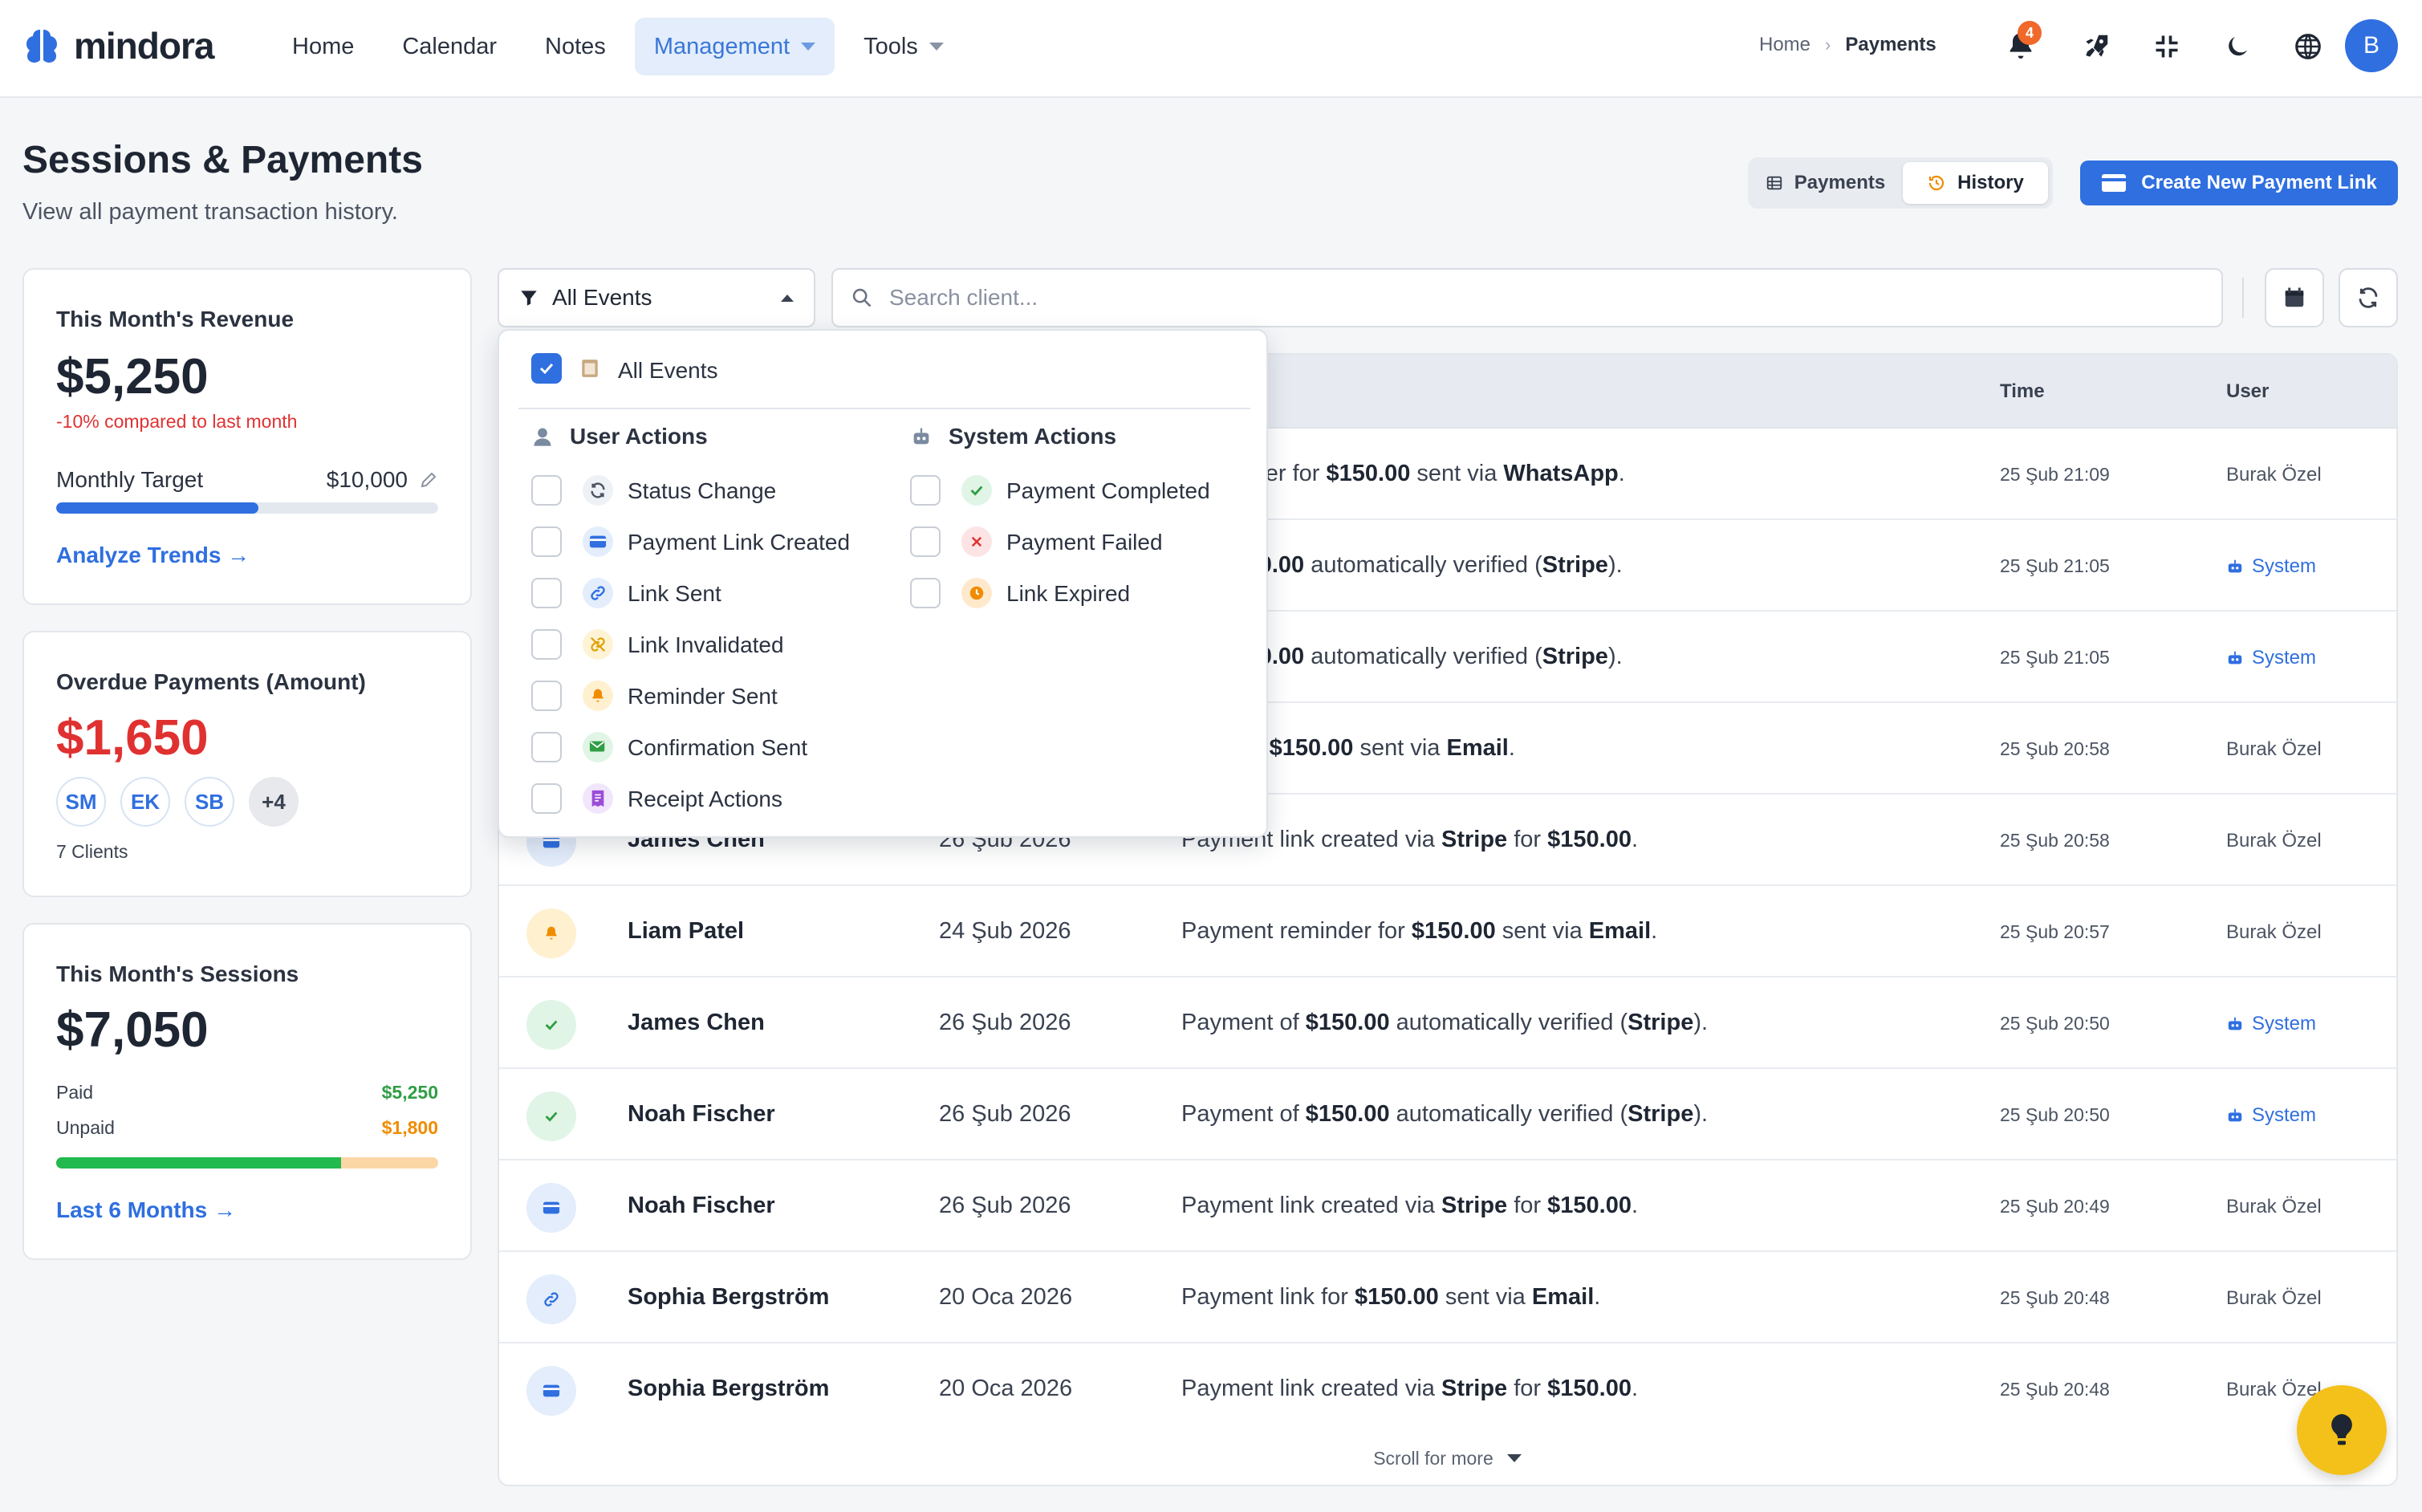 The width and height of the screenshot is (2422, 1512). What do you see at coordinates (450, 46) in the screenshot?
I see `nav-calendar: Calendar` at bounding box center [450, 46].